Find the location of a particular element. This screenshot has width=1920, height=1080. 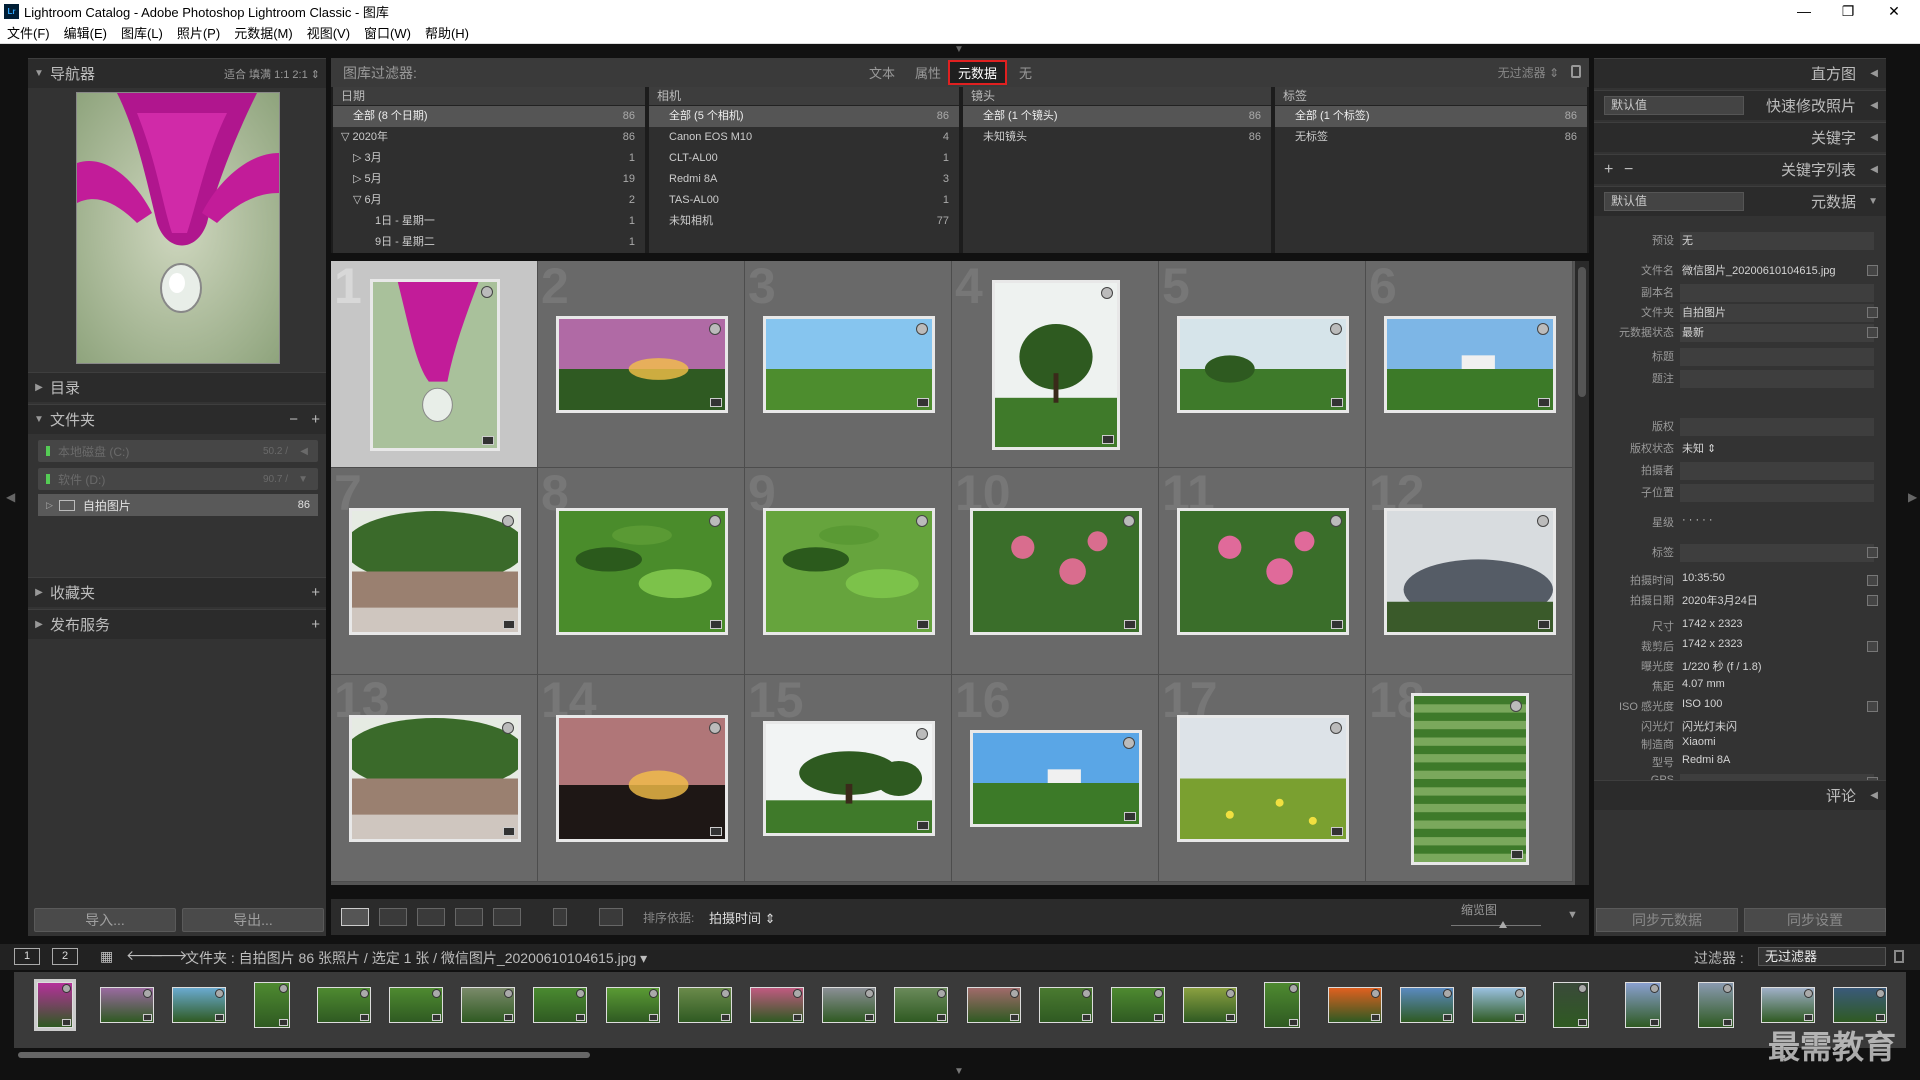

grid-scrollbar is located at coordinates (1582, 573).